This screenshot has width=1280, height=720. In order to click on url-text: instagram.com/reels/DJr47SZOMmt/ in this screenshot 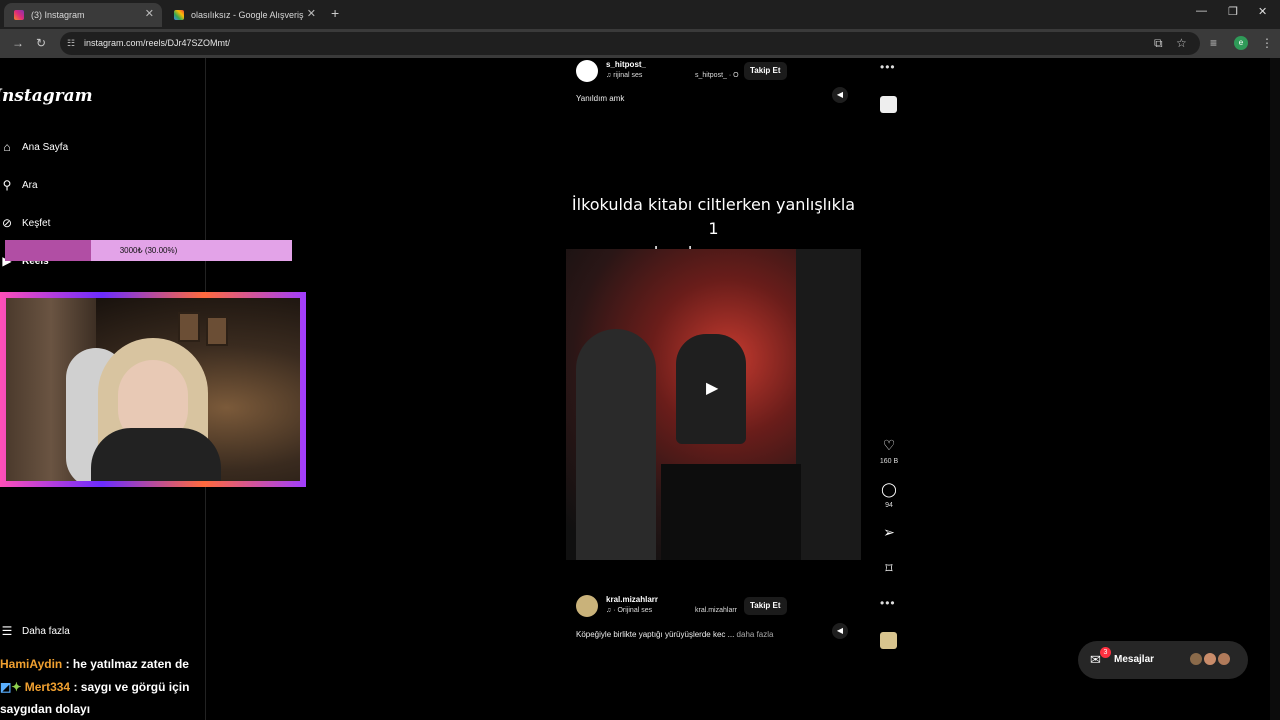, I will do `click(157, 43)`.